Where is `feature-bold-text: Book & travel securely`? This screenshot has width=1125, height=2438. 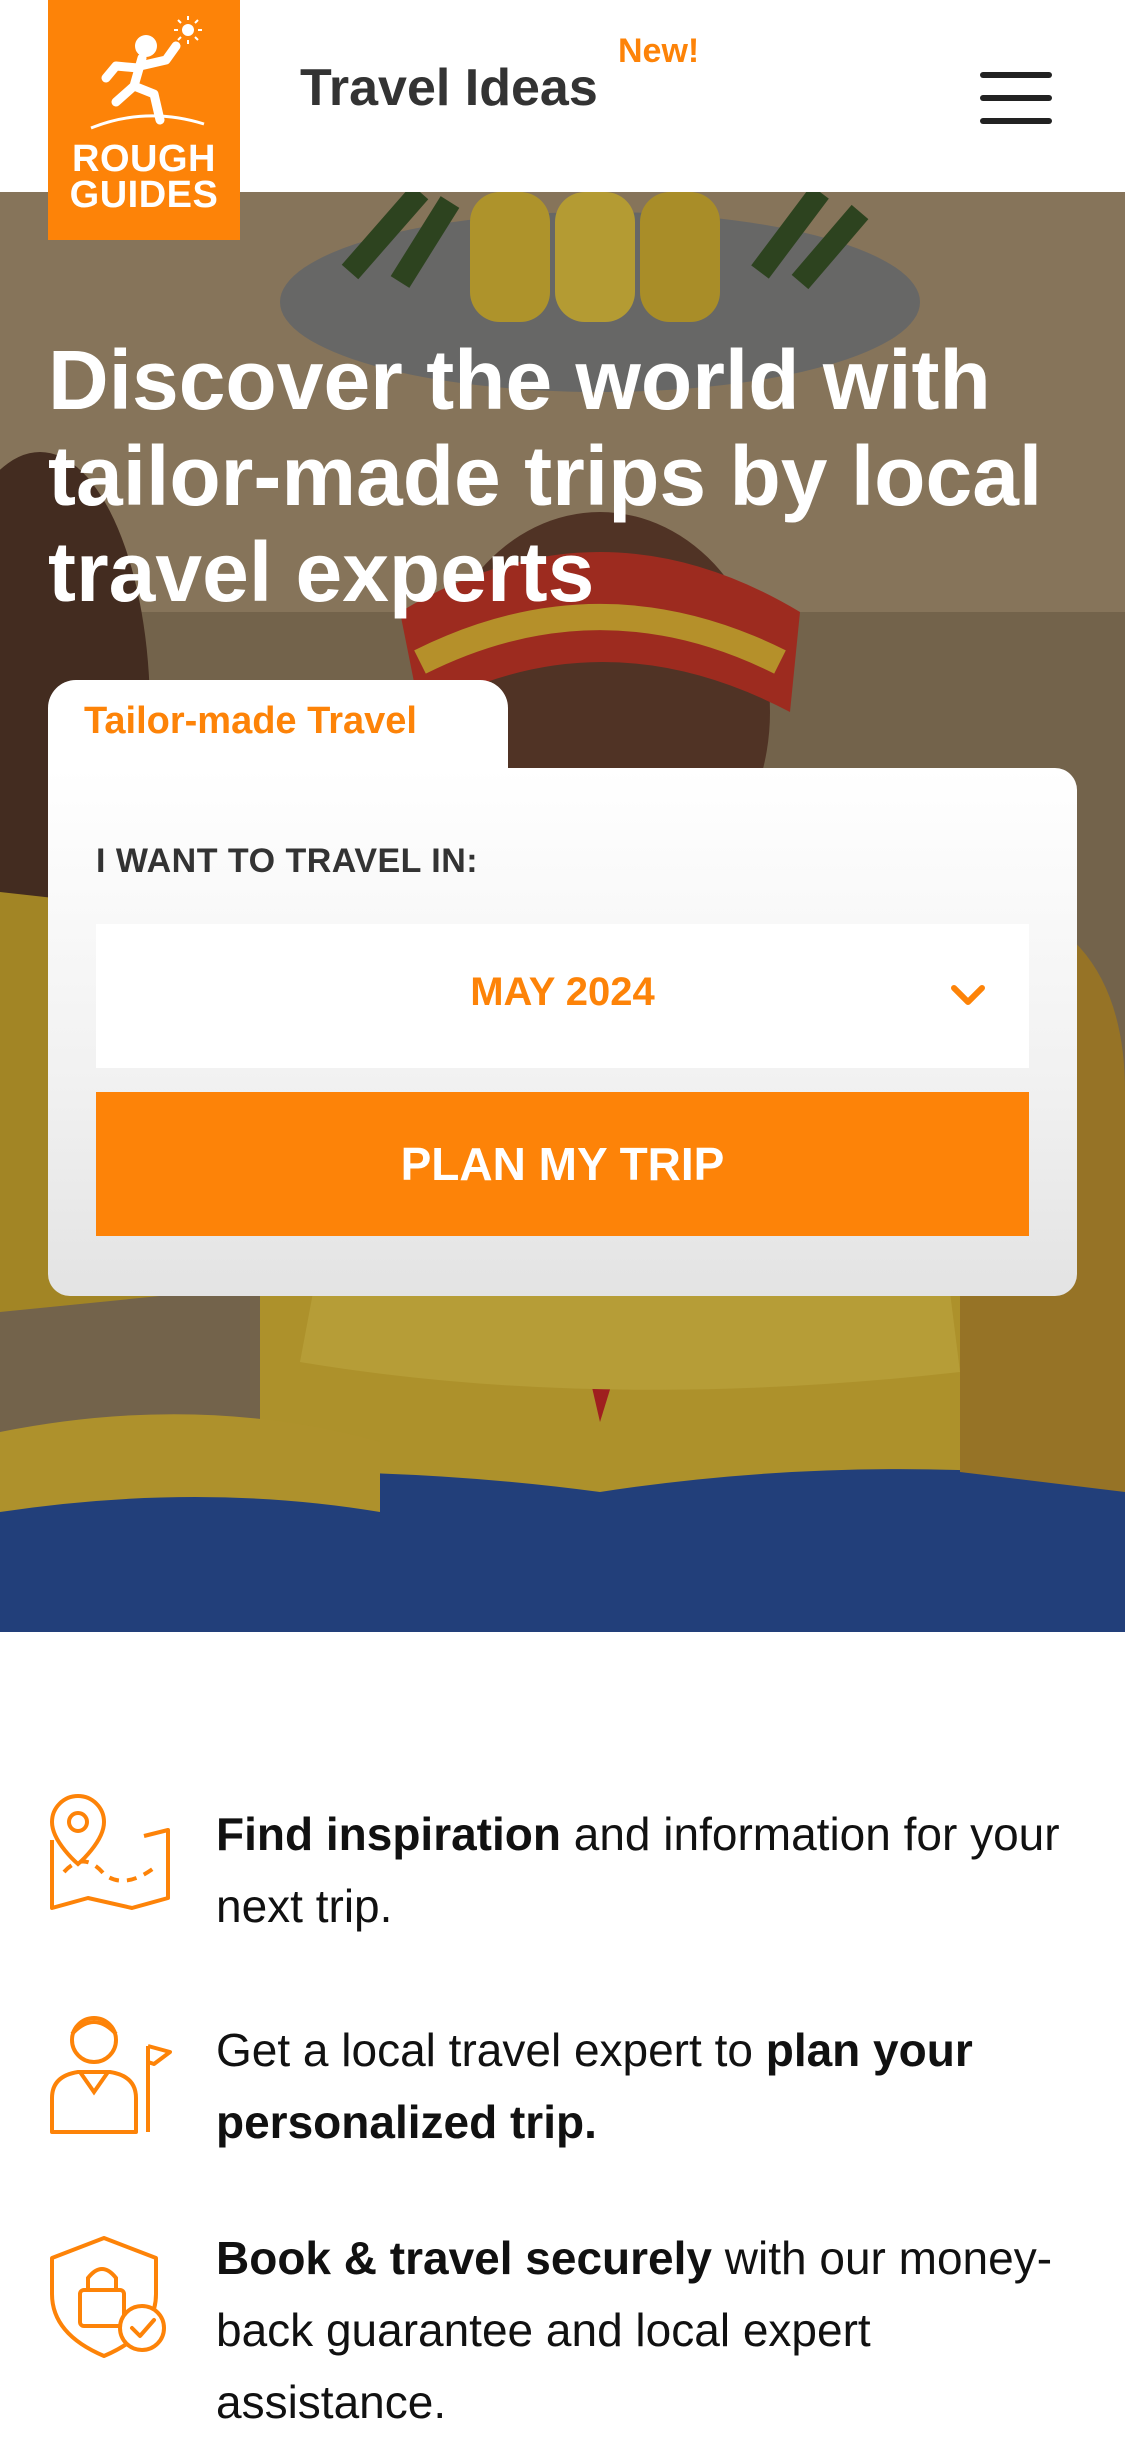 feature-bold-text: Book & travel securely is located at coordinates (464, 2258).